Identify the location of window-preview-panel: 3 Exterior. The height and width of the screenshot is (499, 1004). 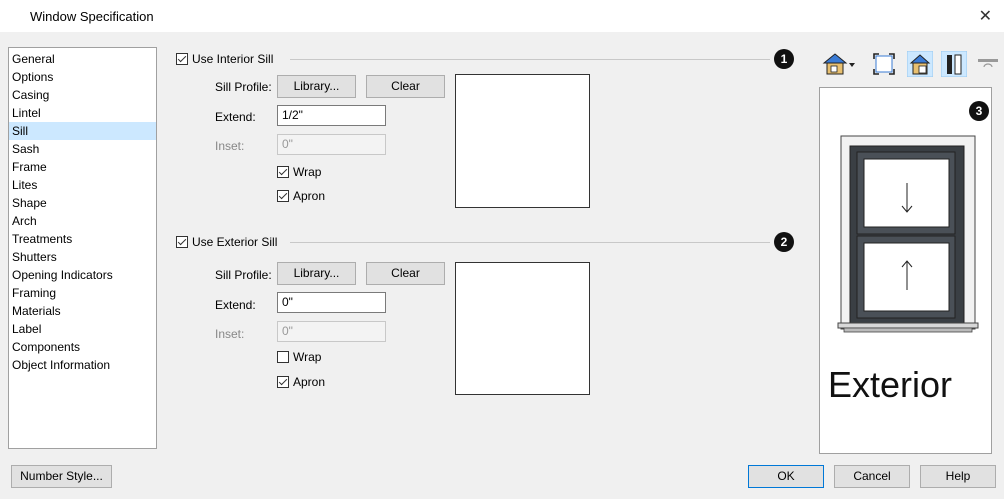
(905, 270).